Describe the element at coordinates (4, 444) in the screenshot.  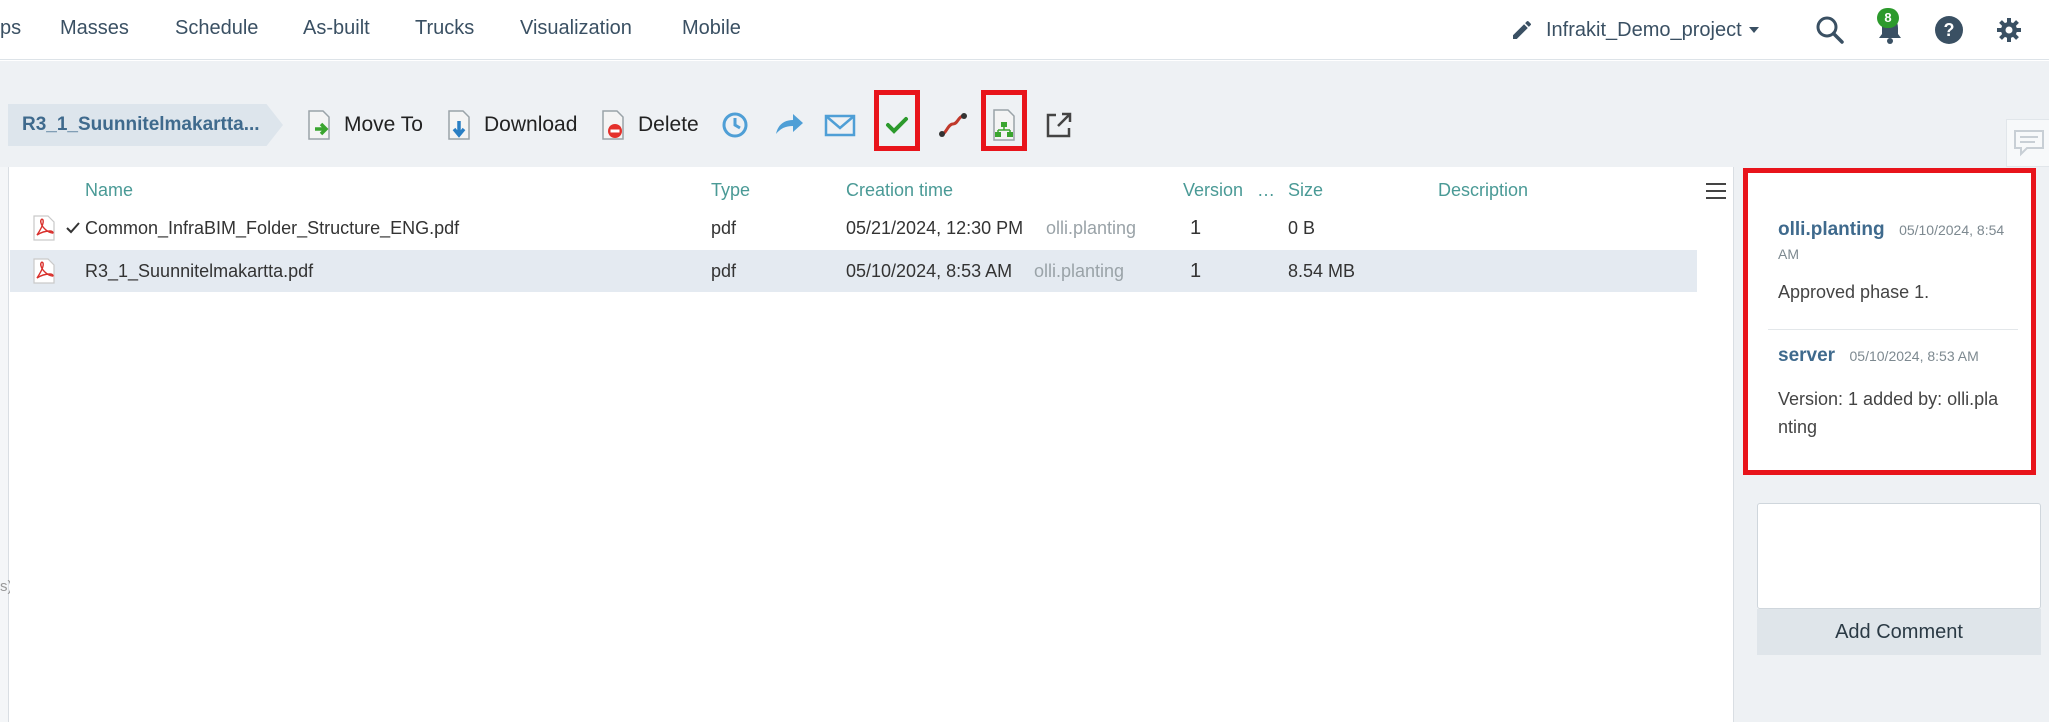
I see `left-collapsed-panel` at that location.